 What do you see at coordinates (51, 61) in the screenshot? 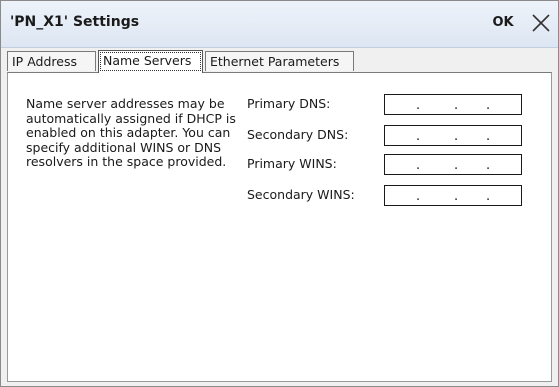
I see `tab-ip-address: IP Address` at bounding box center [51, 61].